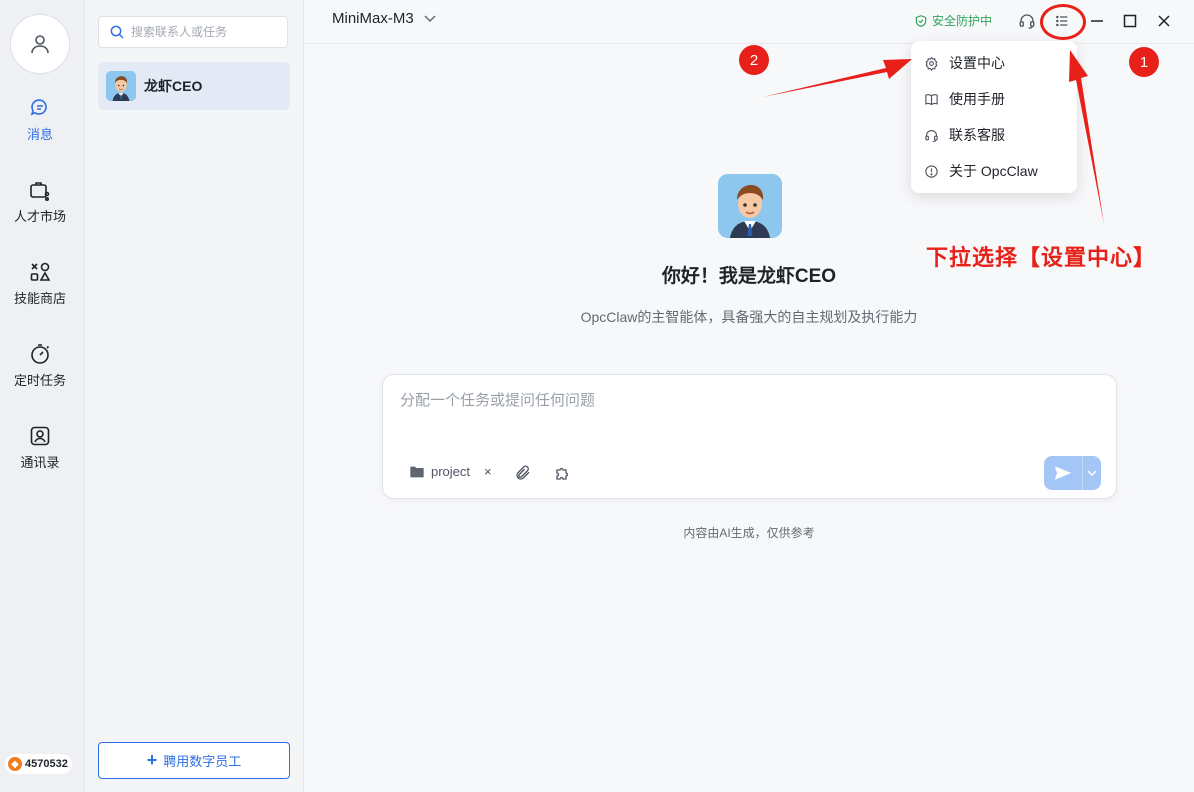  What do you see at coordinates (977, 135) in the screenshot?
I see `menu-item-label: 联系客服` at bounding box center [977, 135].